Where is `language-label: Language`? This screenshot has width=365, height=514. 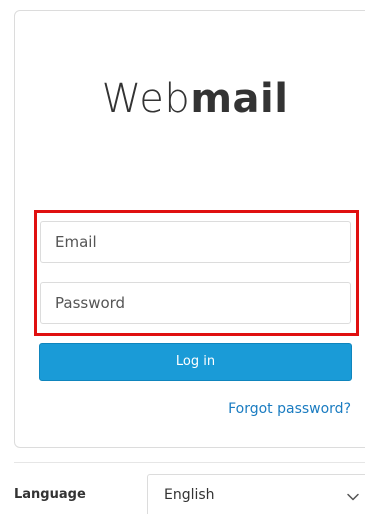
language-label: Language is located at coordinates (50, 494).